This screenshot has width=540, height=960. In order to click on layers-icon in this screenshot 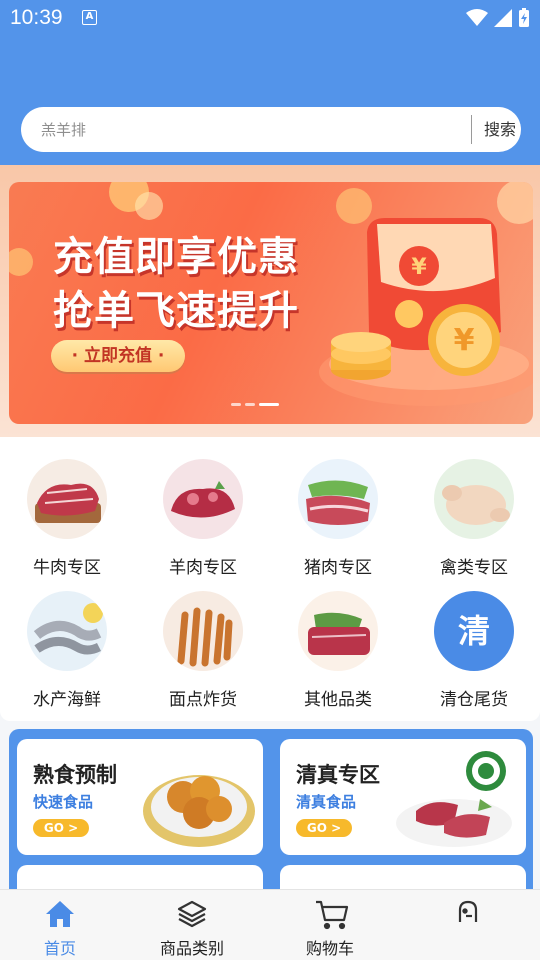, I will do `click(192, 914)`.